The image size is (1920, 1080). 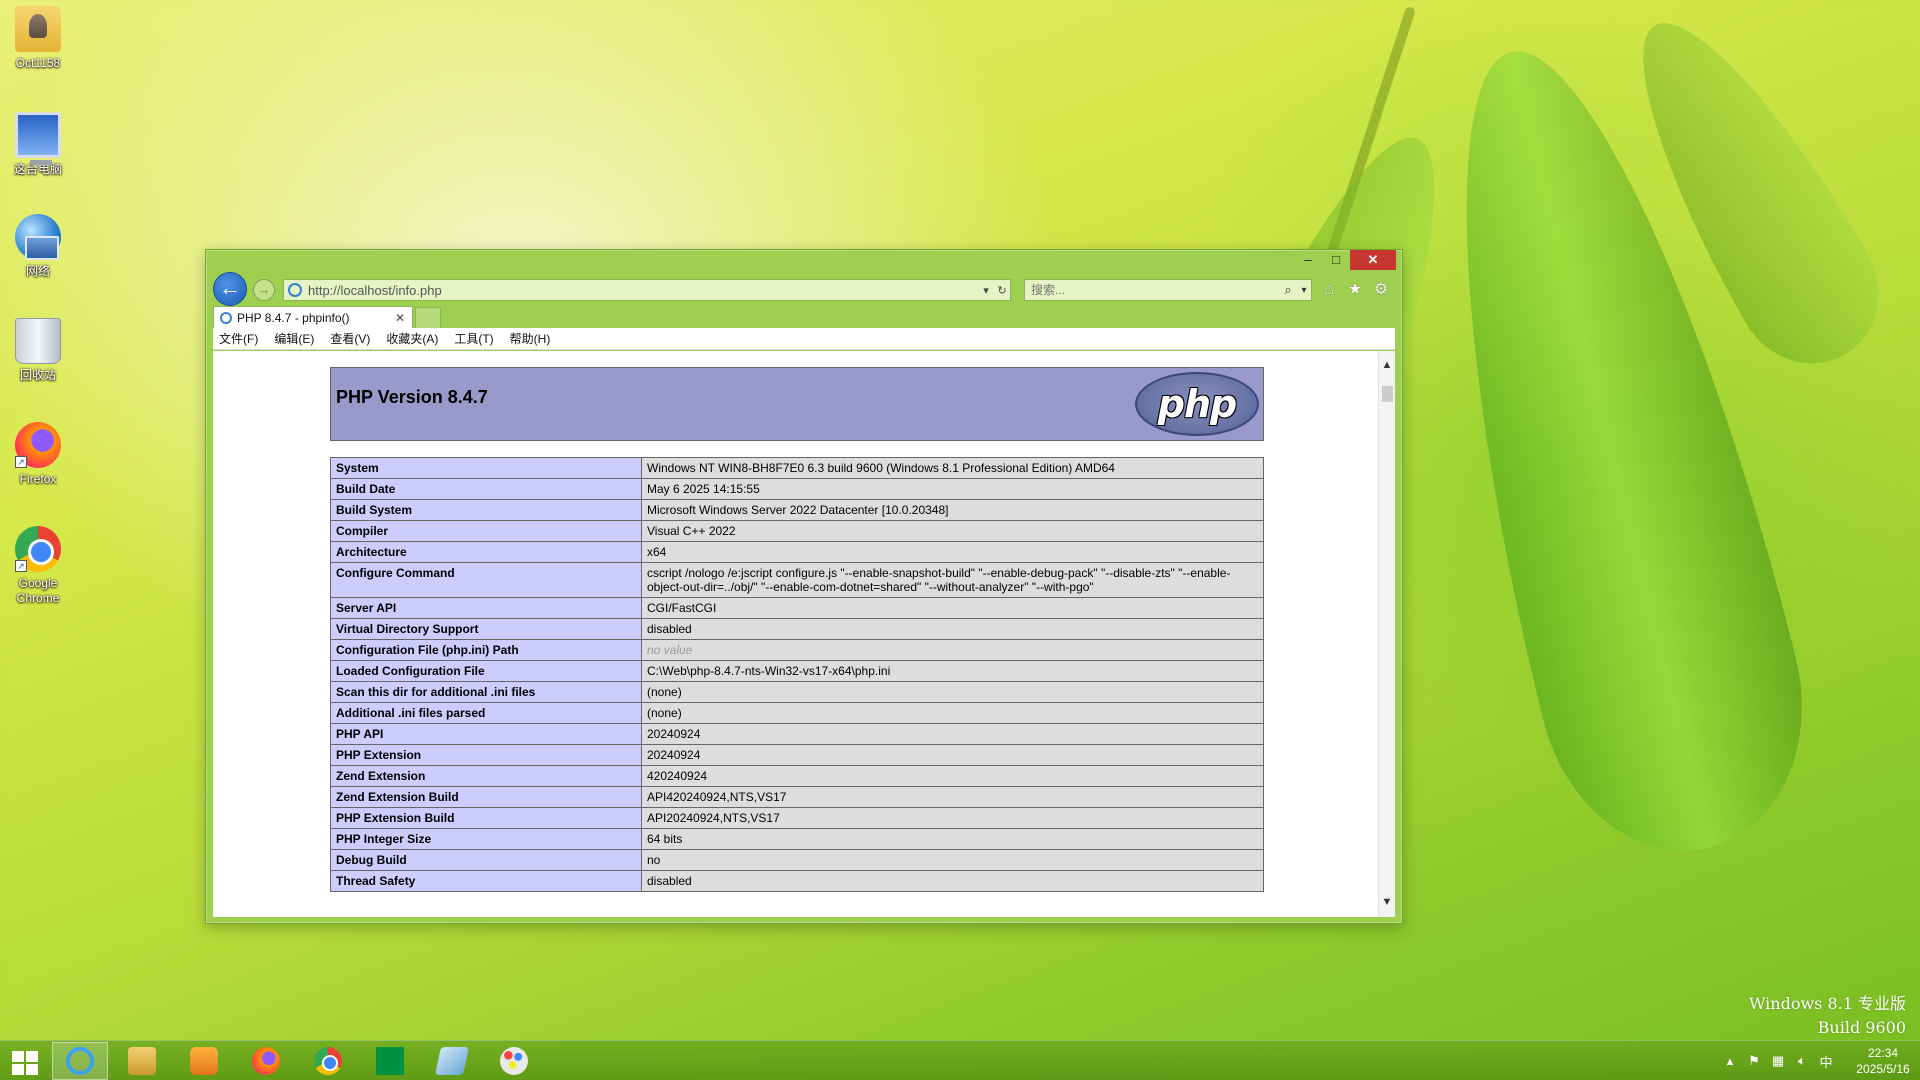 I want to click on desktop-icon-user-folder: Oct1158, so click(x=38, y=38).